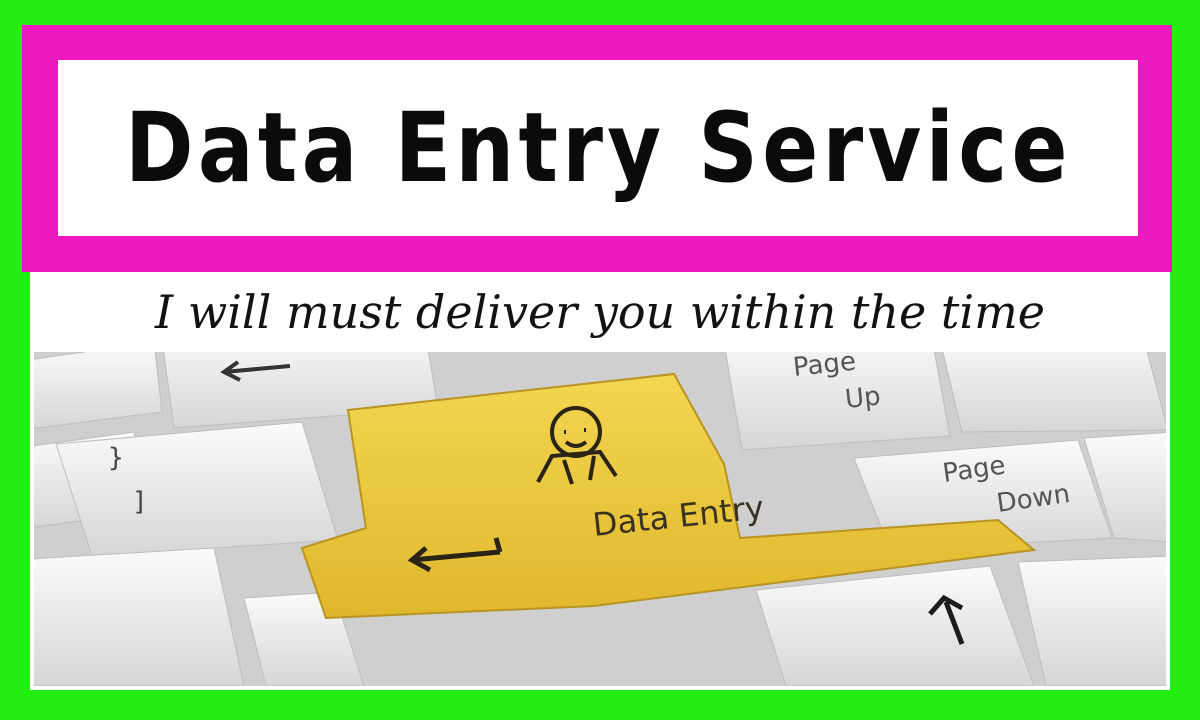 This screenshot has width=1200, height=720. What do you see at coordinates (116, 458) in the screenshot?
I see `bracket-key-label-top: }` at bounding box center [116, 458].